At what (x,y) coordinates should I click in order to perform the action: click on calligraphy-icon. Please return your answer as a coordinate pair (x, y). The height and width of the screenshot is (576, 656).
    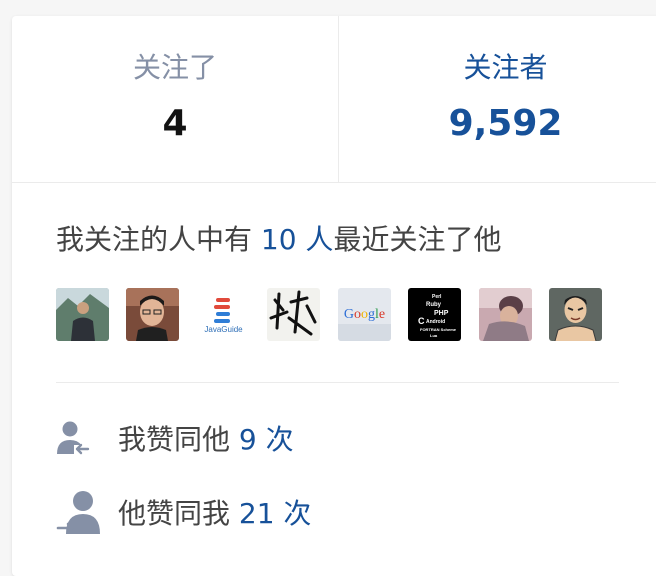
    Looking at the image, I should click on (293, 314).